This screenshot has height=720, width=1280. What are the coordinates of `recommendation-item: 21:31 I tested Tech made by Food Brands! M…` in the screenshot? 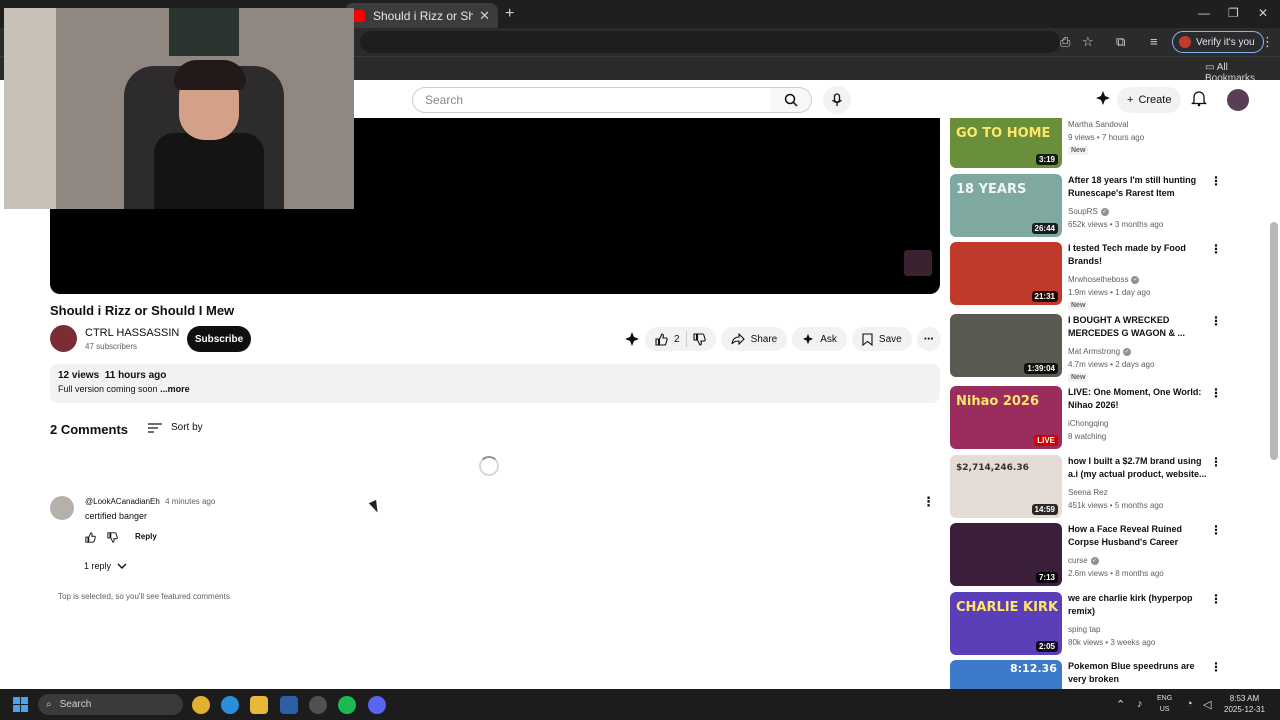 It's located at (1100, 276).